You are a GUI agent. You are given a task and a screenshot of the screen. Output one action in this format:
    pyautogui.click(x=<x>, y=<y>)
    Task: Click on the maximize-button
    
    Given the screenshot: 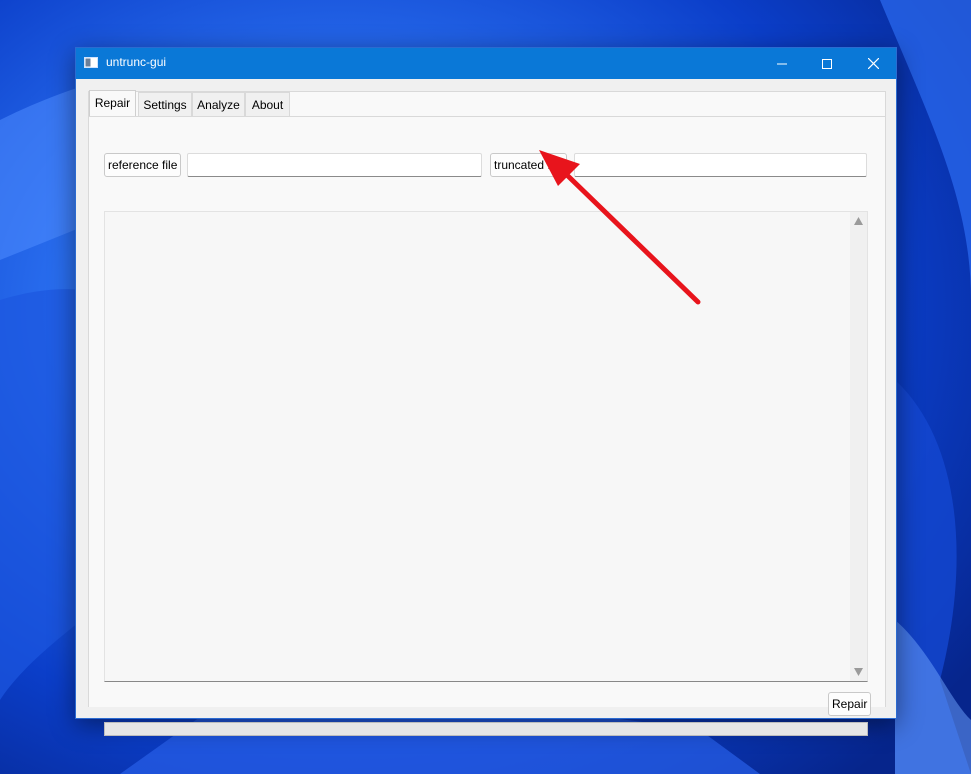 What is the action you would take?
    pyautogui.click(x=827, y=63)
    